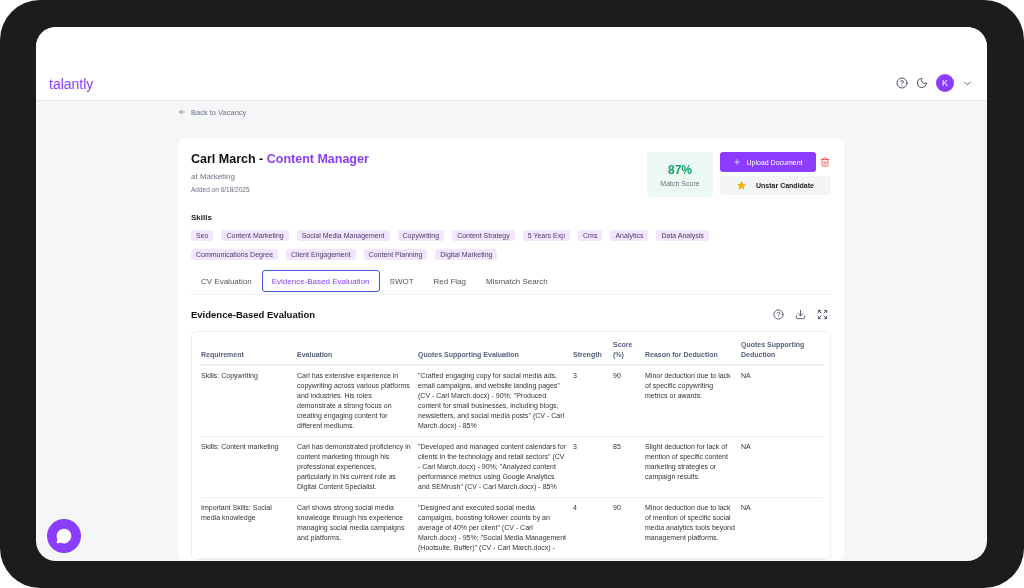  Describe the element at coordinates (741, 185) in the screenshot. I see `star-icon` at that location.